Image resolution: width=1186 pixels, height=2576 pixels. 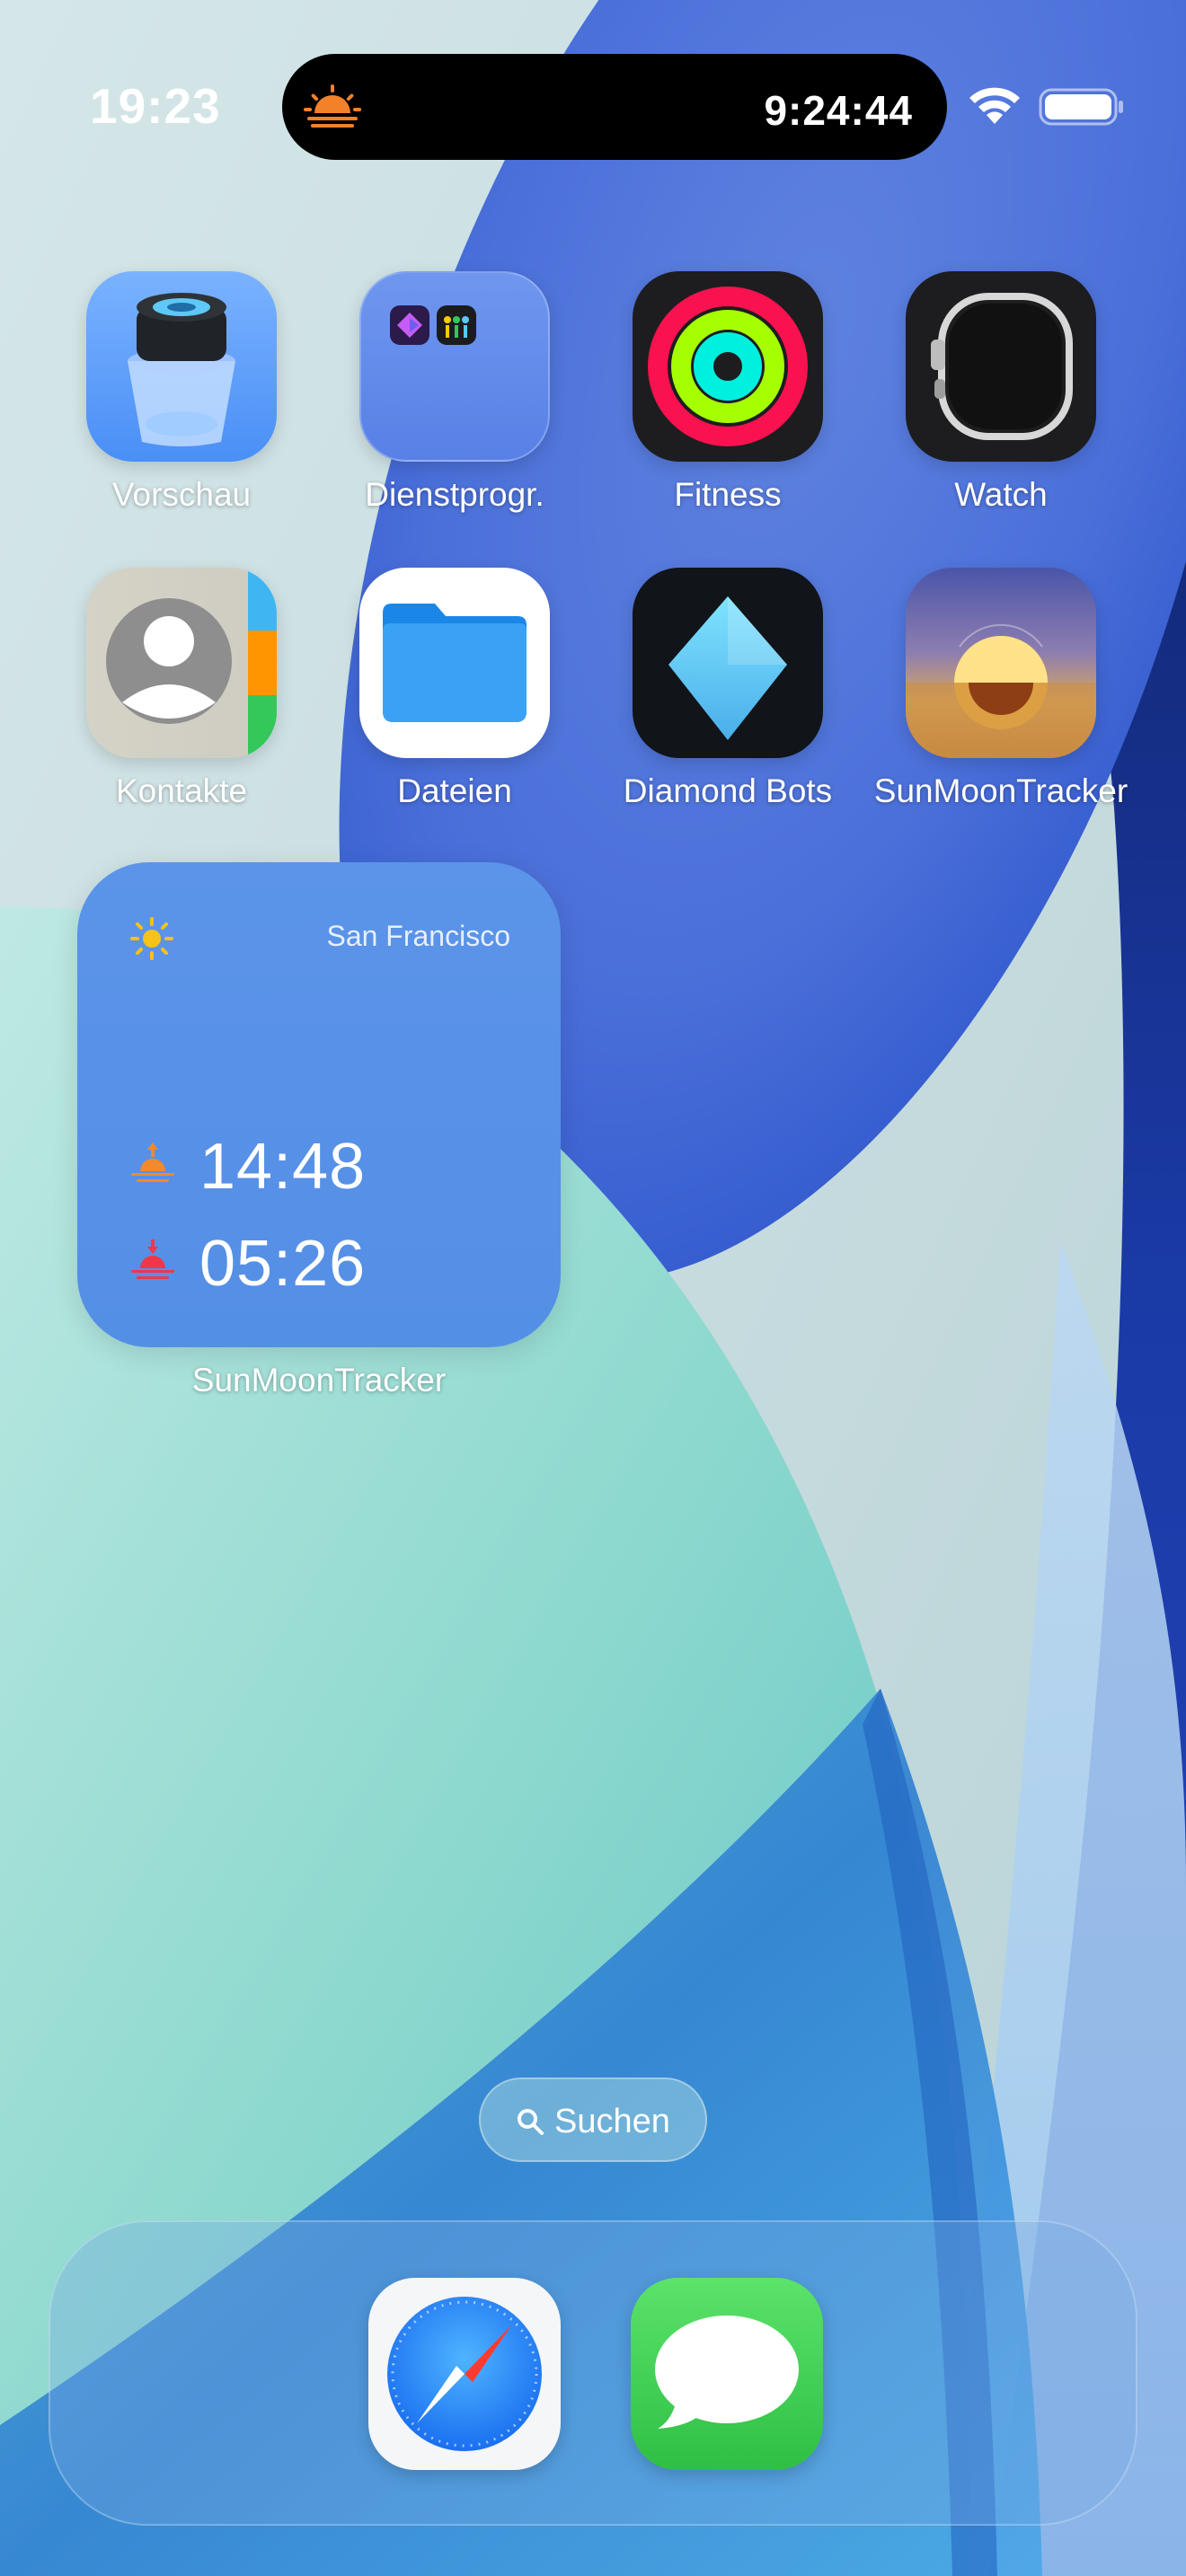 I want to click on contacts-icon, so click(x=181, y=663).